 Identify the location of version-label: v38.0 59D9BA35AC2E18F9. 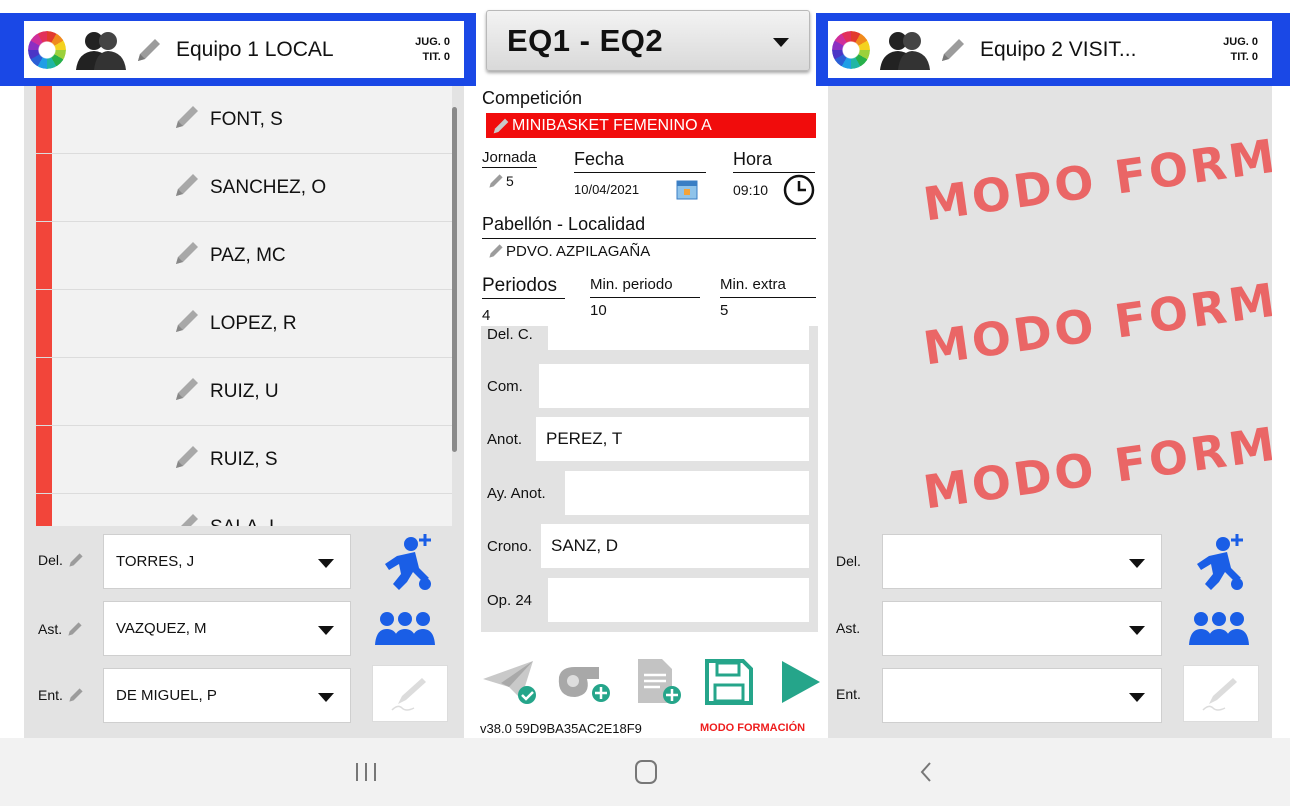
(561, 728).